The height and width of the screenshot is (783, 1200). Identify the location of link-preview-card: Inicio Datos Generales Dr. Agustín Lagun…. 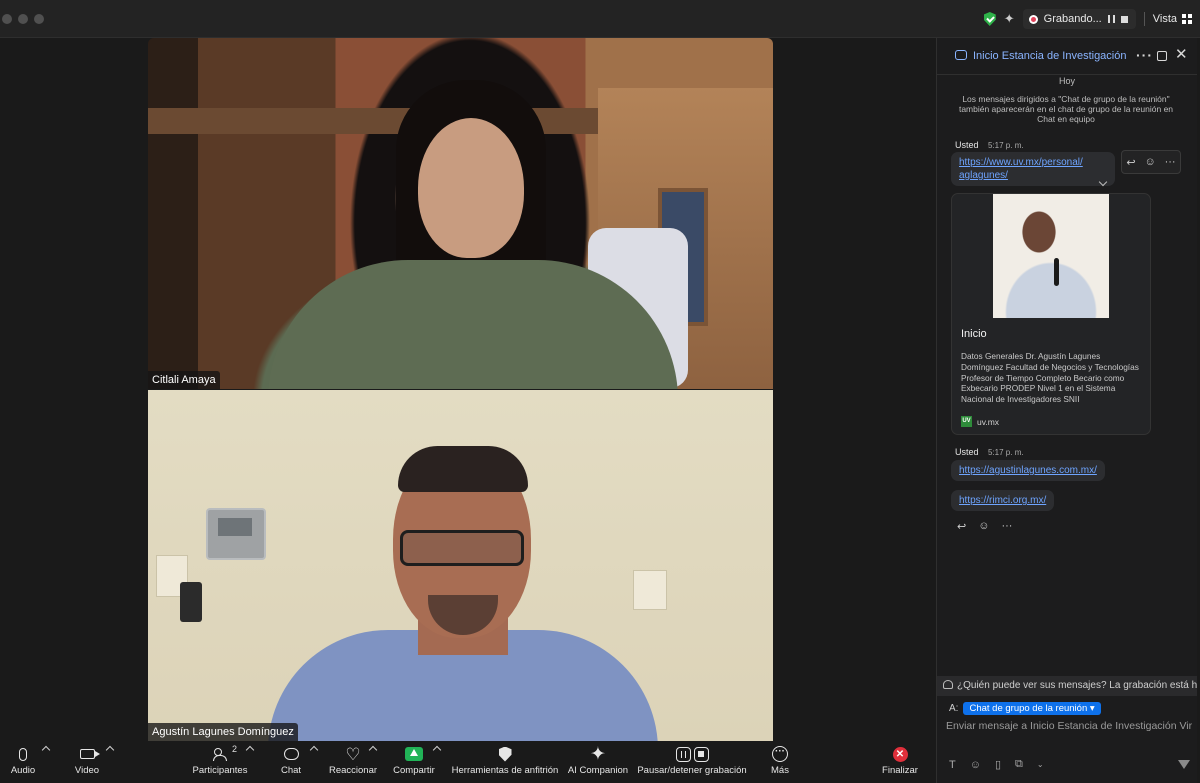
(1051, 314).